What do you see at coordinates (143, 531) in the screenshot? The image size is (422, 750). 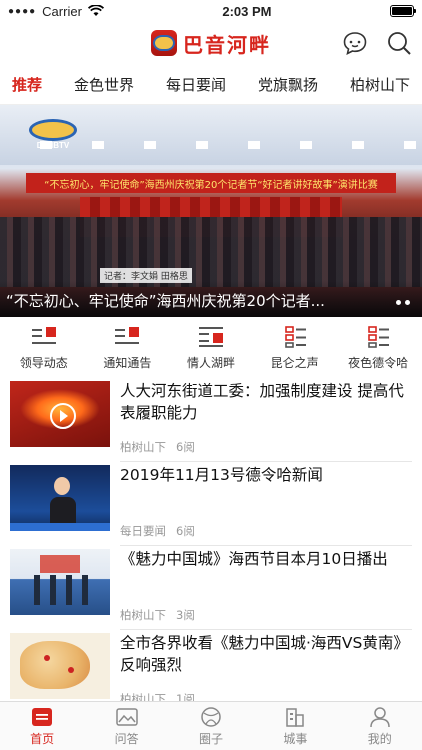 I see `news-channel: 每日要闻` at bounding box center [143, 531].